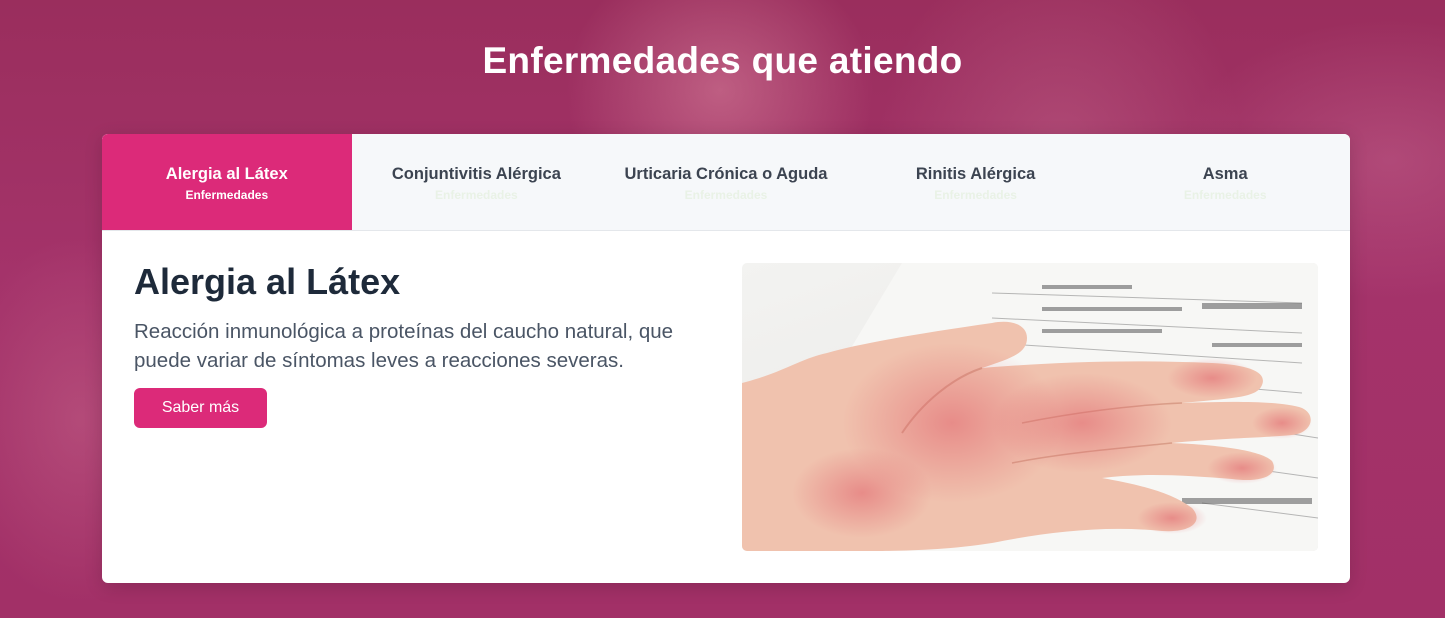  I want to click on tab-alergia-latex: Alergia al Látex Enfermedades, so click(227, 182).